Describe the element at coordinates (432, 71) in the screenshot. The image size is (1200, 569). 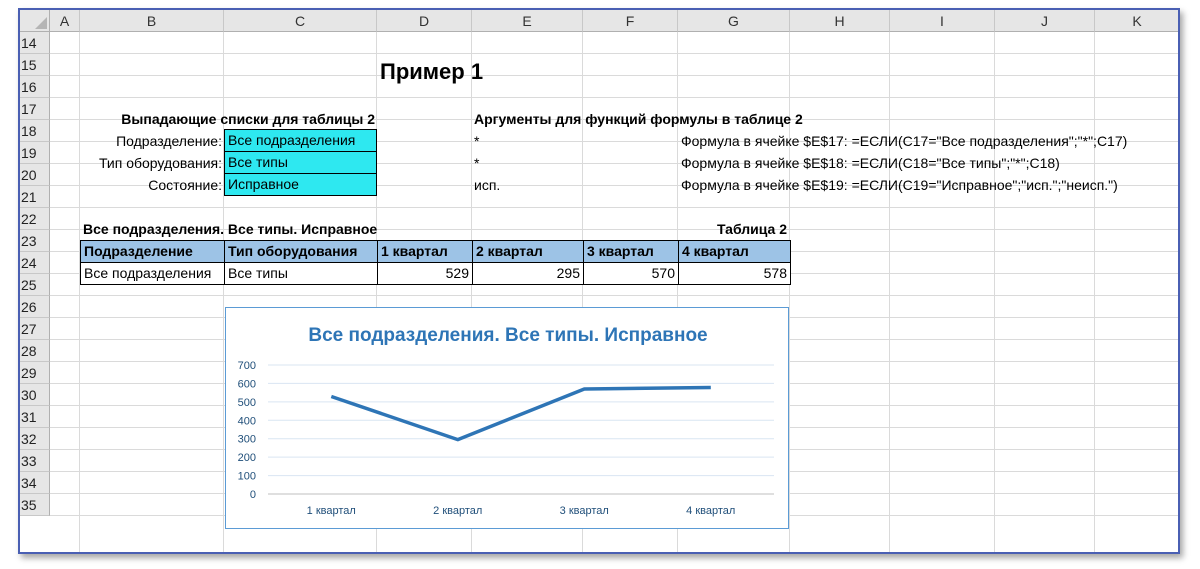
I see `sheet-title: Пример 1` at that location.